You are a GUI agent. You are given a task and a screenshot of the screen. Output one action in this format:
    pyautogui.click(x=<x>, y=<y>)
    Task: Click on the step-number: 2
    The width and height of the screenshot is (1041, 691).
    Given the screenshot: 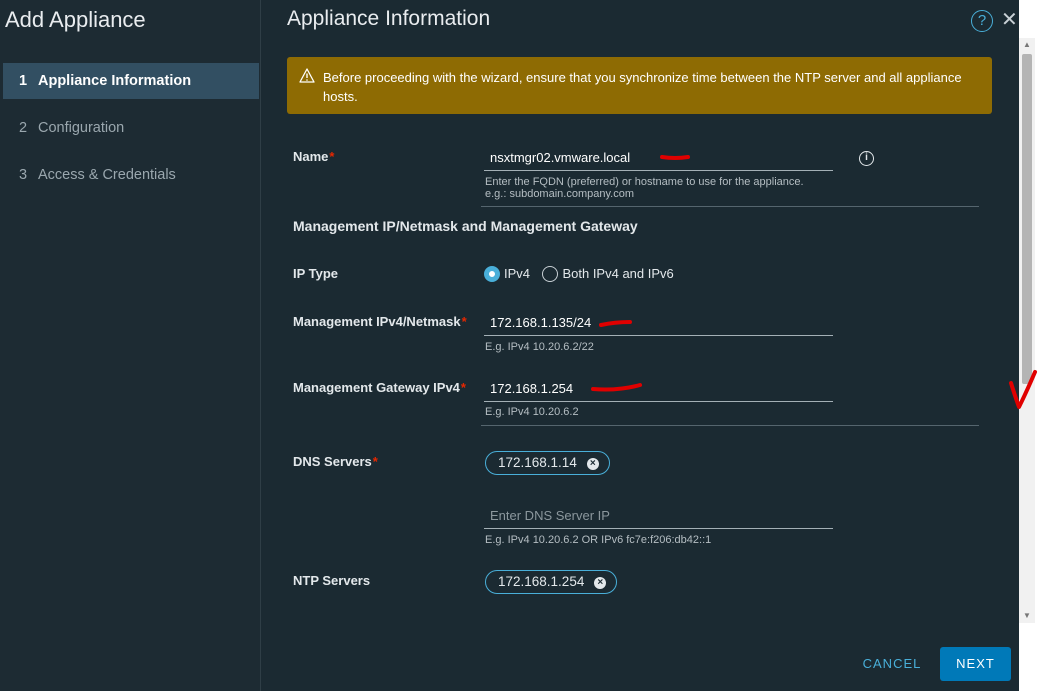 What is the action you would take?
    pyautogui.click(x=23, y=128)
    